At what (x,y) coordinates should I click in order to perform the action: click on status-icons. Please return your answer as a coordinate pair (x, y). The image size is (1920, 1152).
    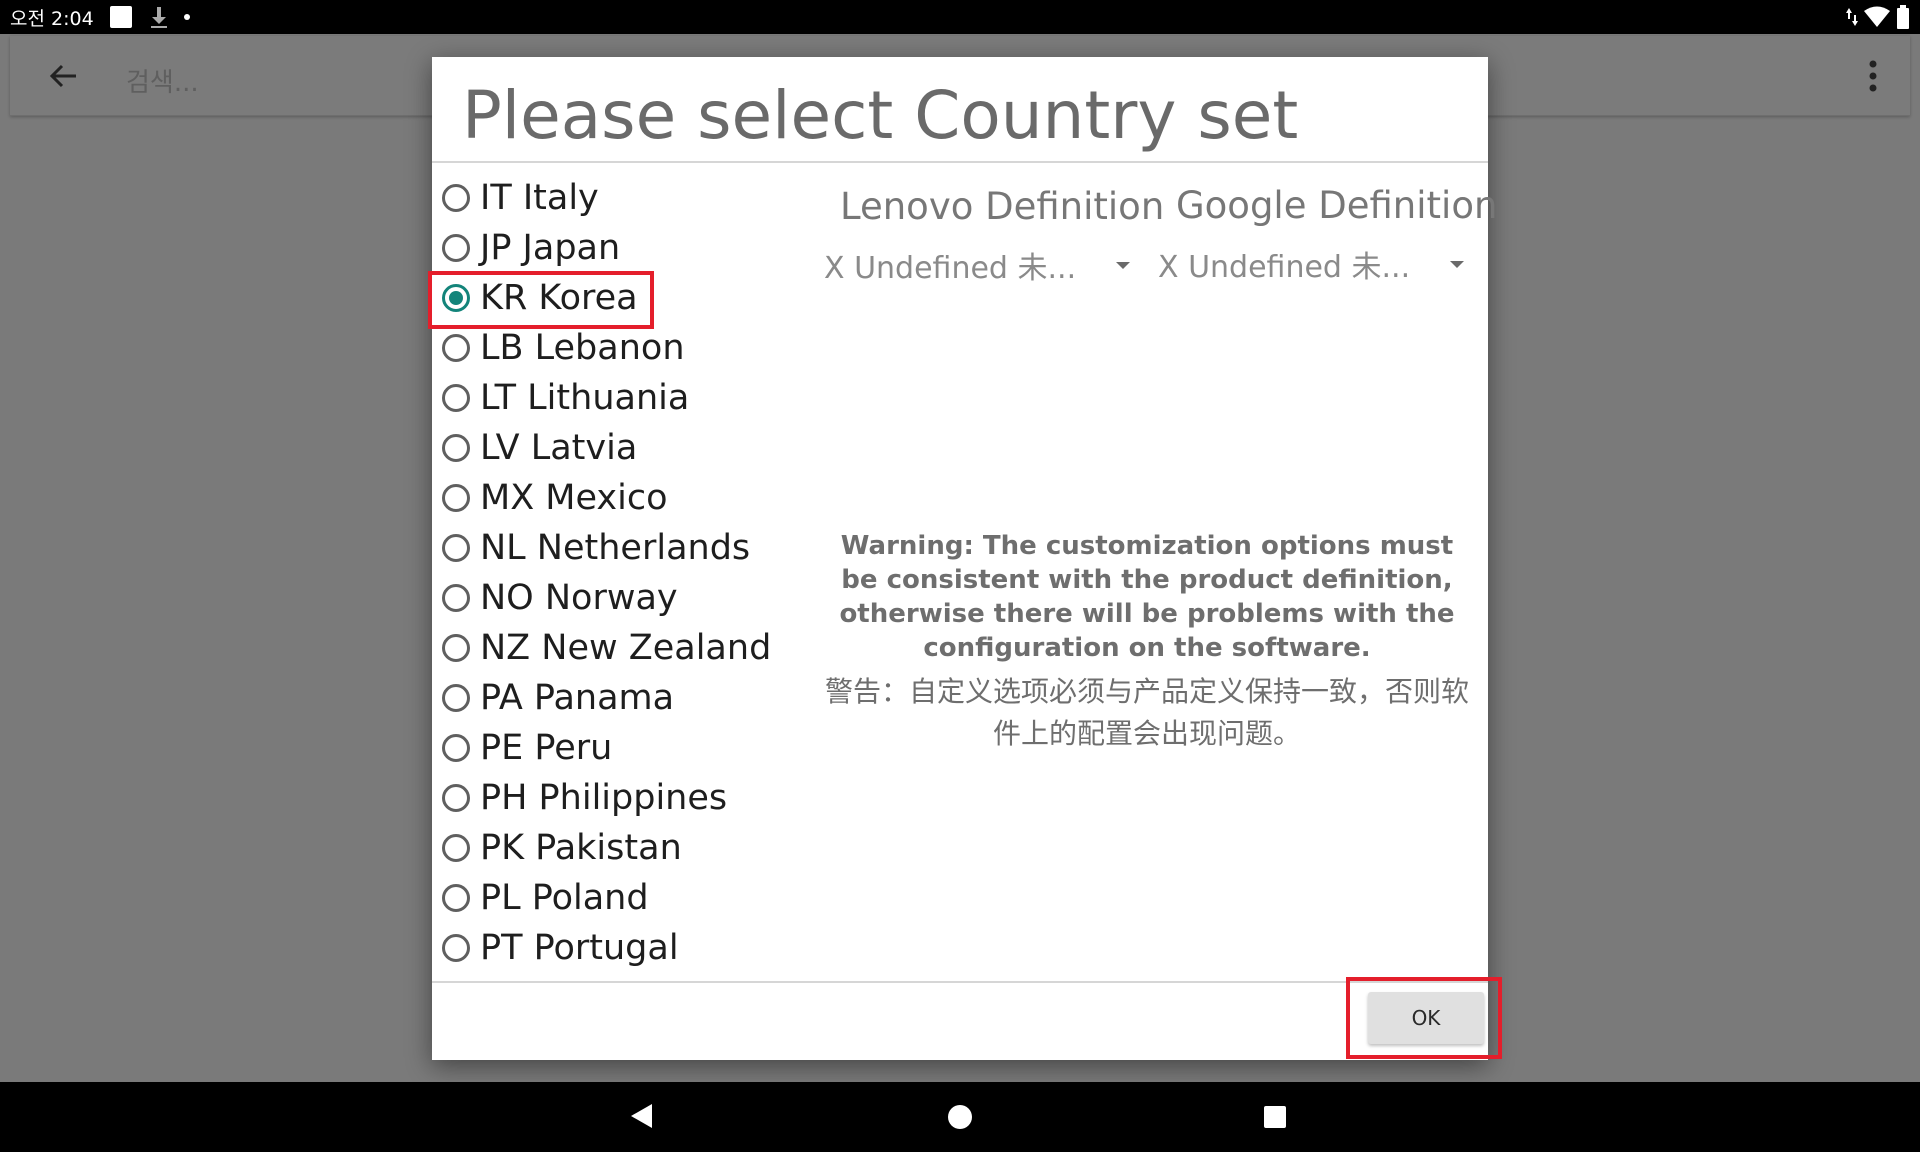
    Looking at the image, I should click on (1878, 17).